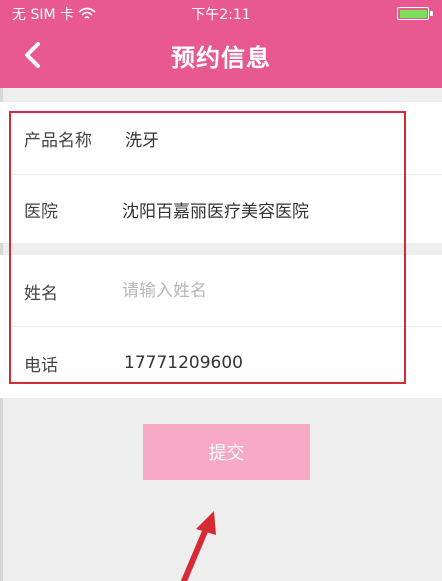  I want to click on name-row: 姓名, so click(221, 291).